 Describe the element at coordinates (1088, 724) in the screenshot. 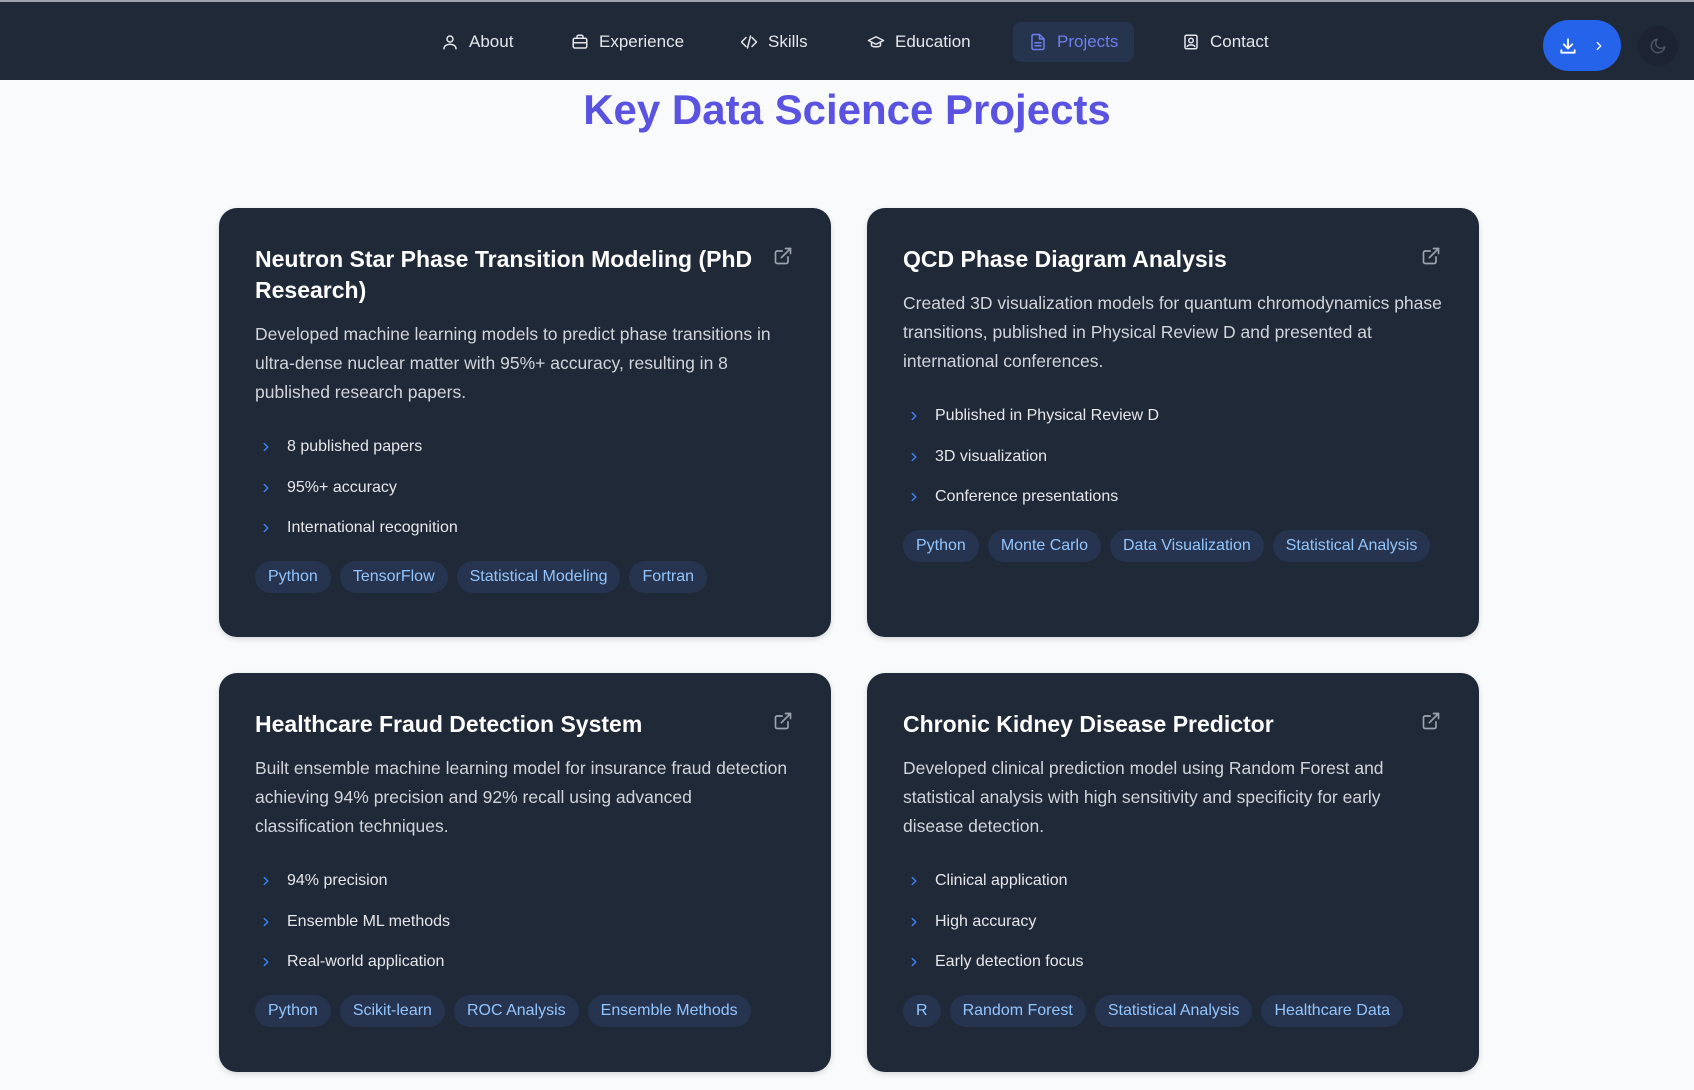

I see `project-title: Chronic Kidney Disease Predictor` at that location.